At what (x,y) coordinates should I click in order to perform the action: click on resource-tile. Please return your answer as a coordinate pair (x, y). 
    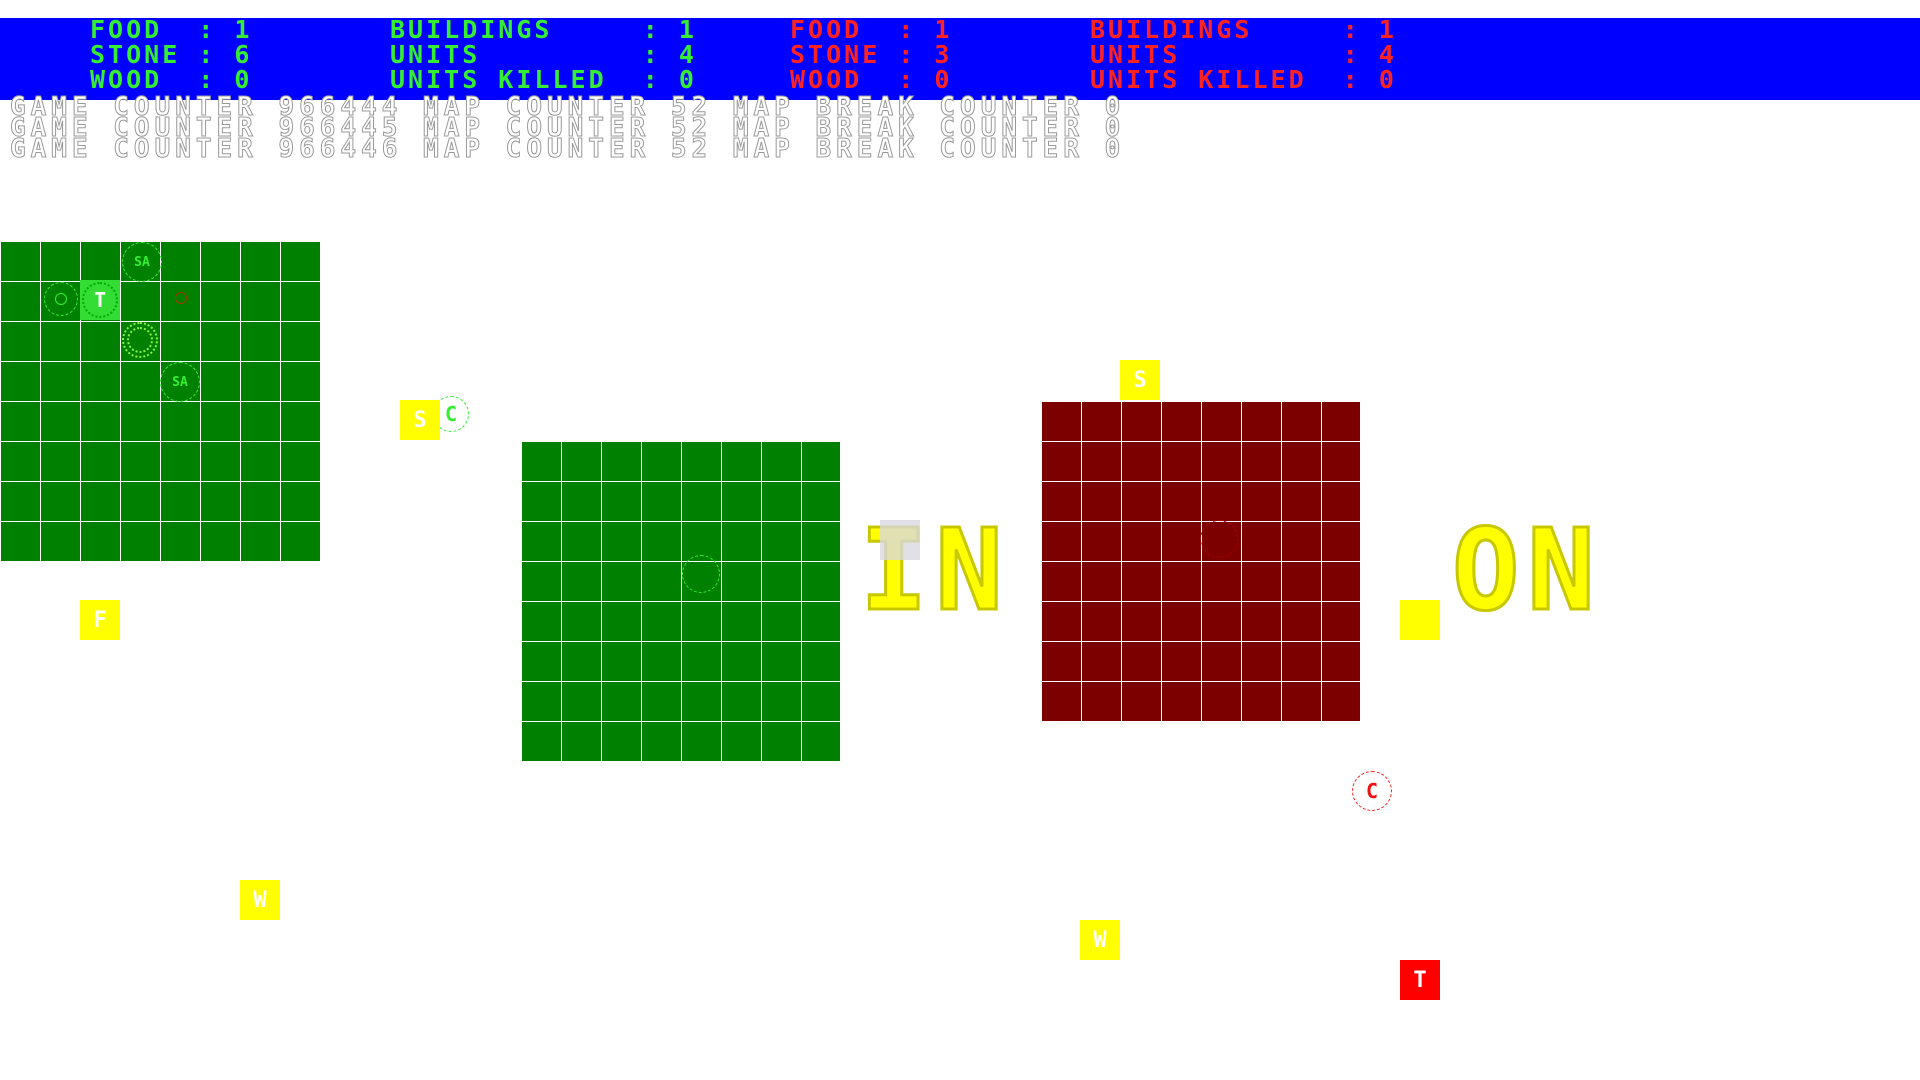
    Looking at the image, I should click on (1420, 620).